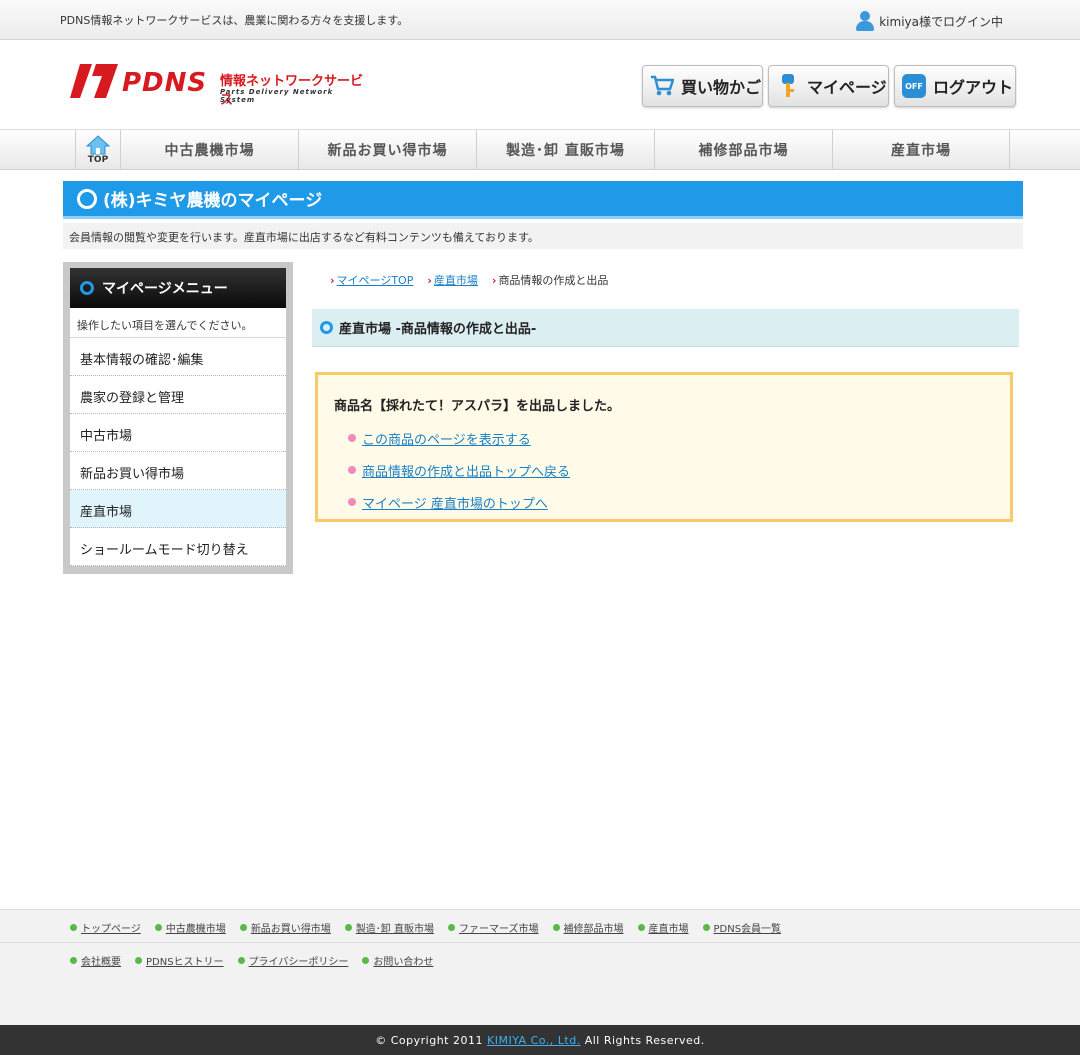 The image size is (1080, 1055). I want to click on side-item-farm-direct: 産直市場, so click(178, 509).